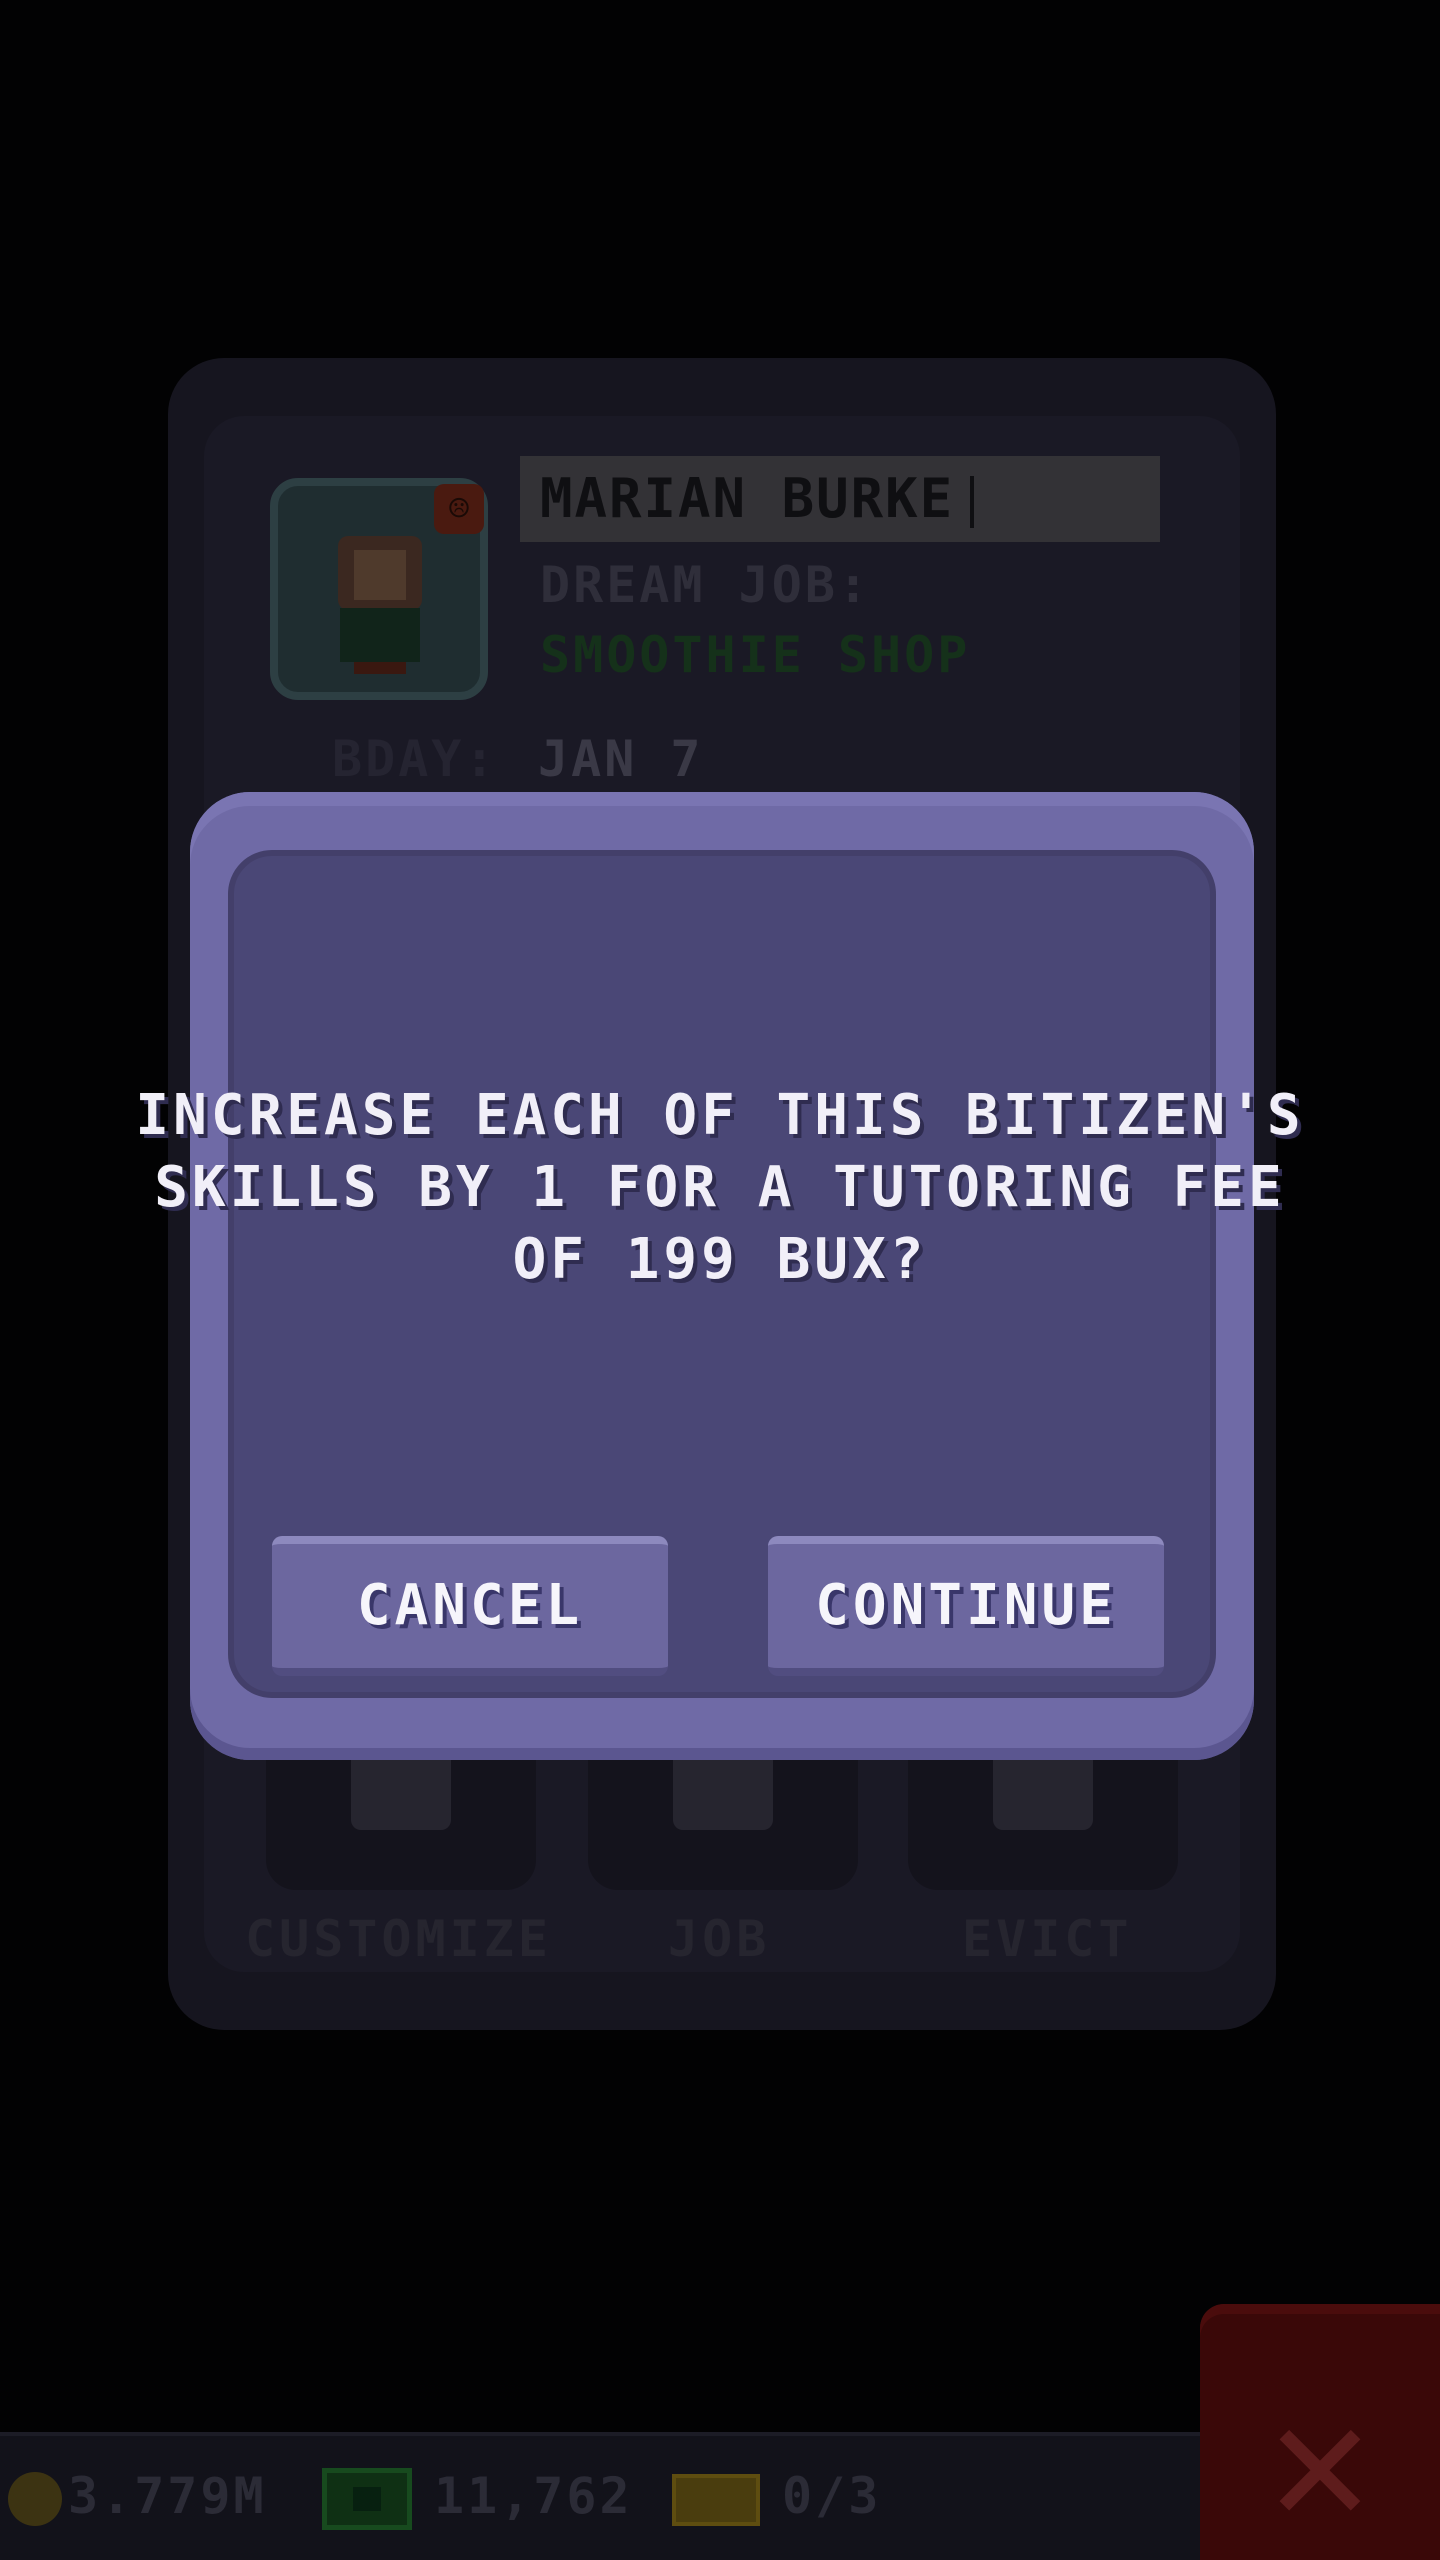  Describe the element at coordinates (380, 635) in the screenshot. I see `avatar-body` at that location.